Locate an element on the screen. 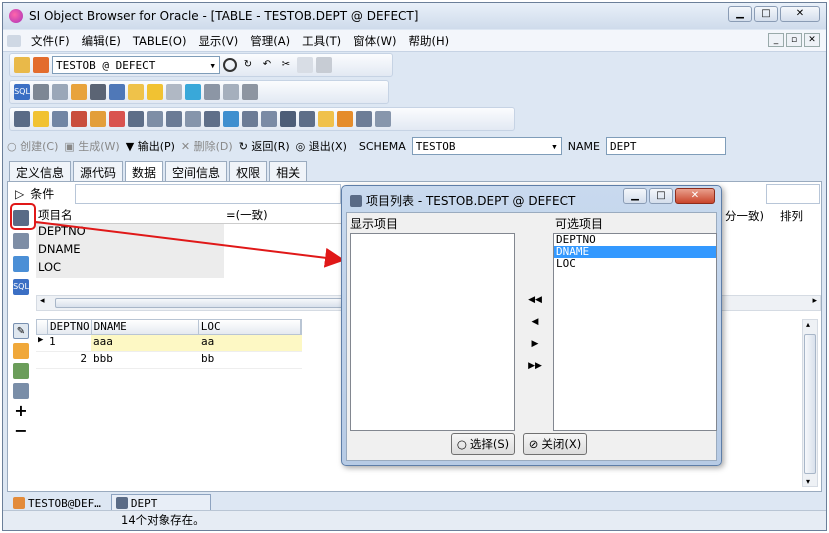  move-left-icon: ◀ is located at coordinates (535, 322).